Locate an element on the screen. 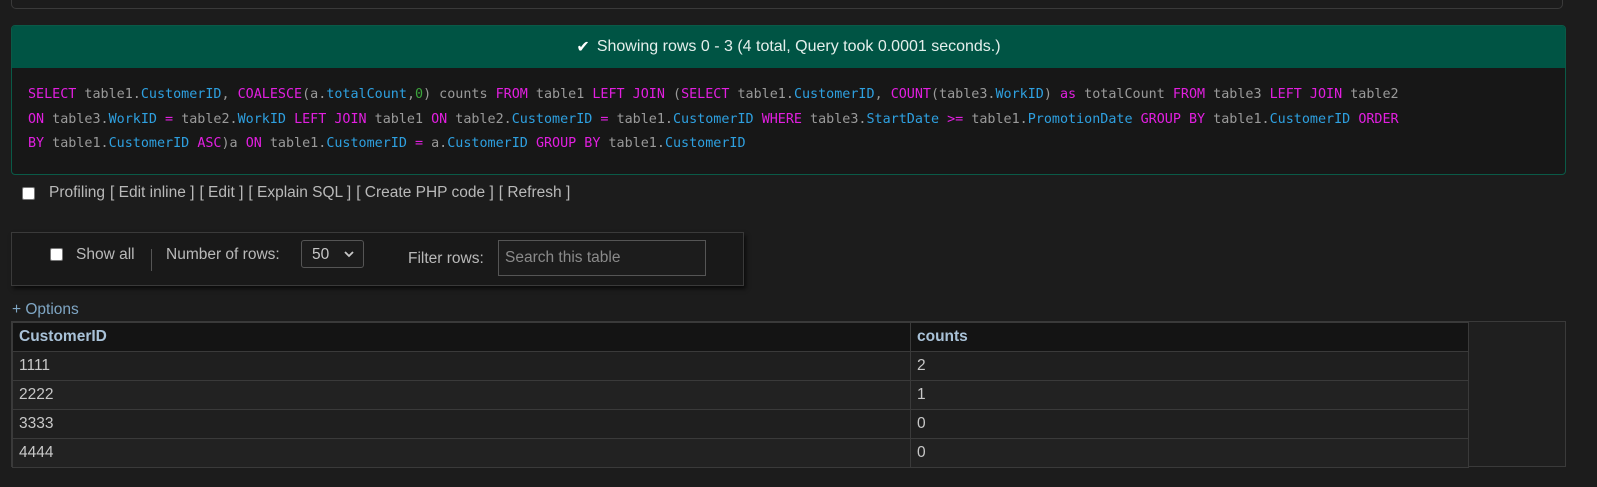  options-link: + Options is located at coordinates (45, 310).